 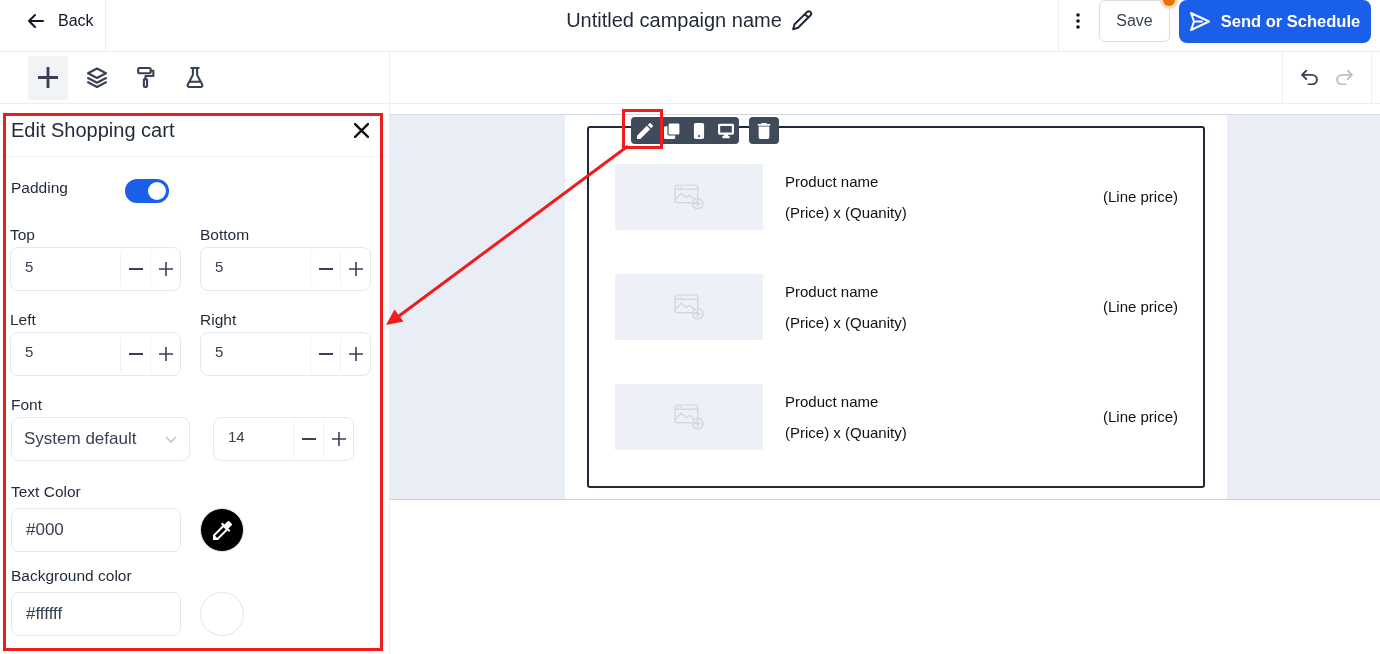 What do you see at coordinates (171, 439) in the screenshot?
I see `chevron-down-icon` at bounding box center [171, 439].